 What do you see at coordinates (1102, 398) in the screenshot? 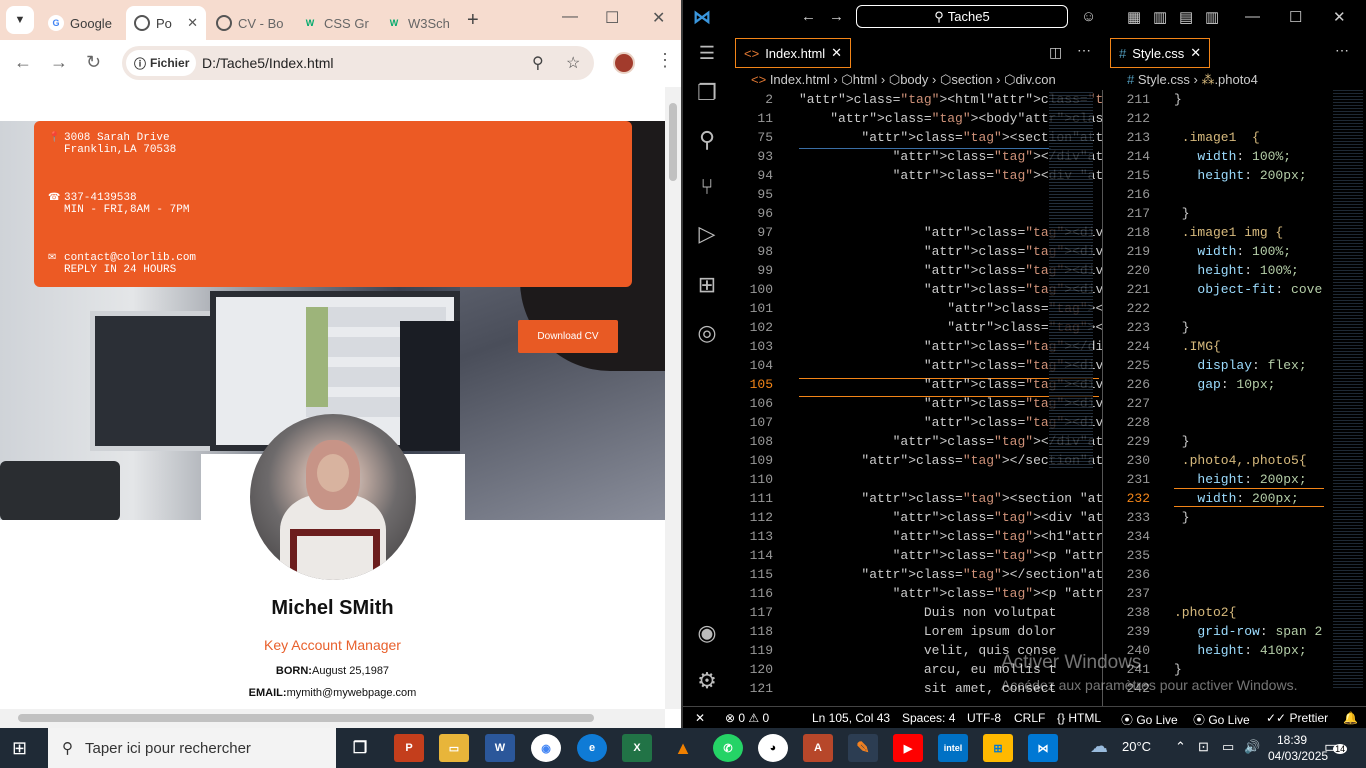
I see `editor-group-divider` at bounding box center [1102, 398].